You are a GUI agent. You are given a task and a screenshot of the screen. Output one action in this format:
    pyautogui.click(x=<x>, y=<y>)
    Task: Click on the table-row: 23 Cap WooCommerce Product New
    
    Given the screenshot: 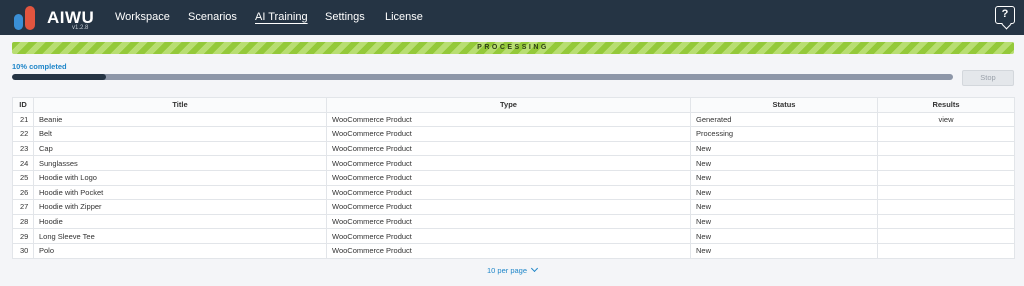 What is the action you would take?
    pyautogui.click(x=513, y=148)
    